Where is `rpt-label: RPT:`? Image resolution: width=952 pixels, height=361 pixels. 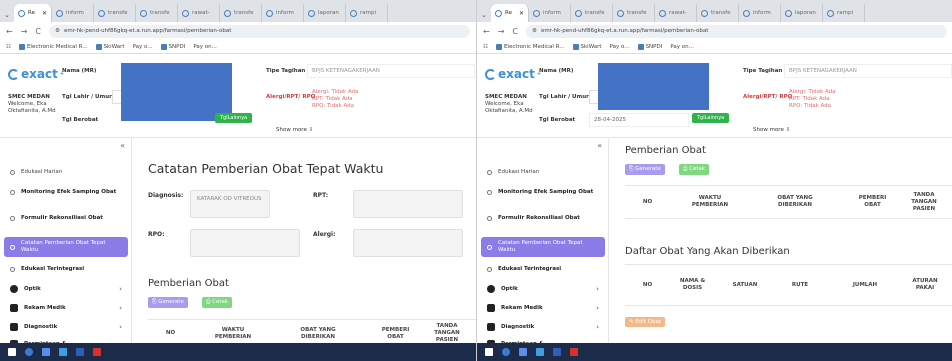 rpt-label: RPT: is located at coordinates (321, 195).